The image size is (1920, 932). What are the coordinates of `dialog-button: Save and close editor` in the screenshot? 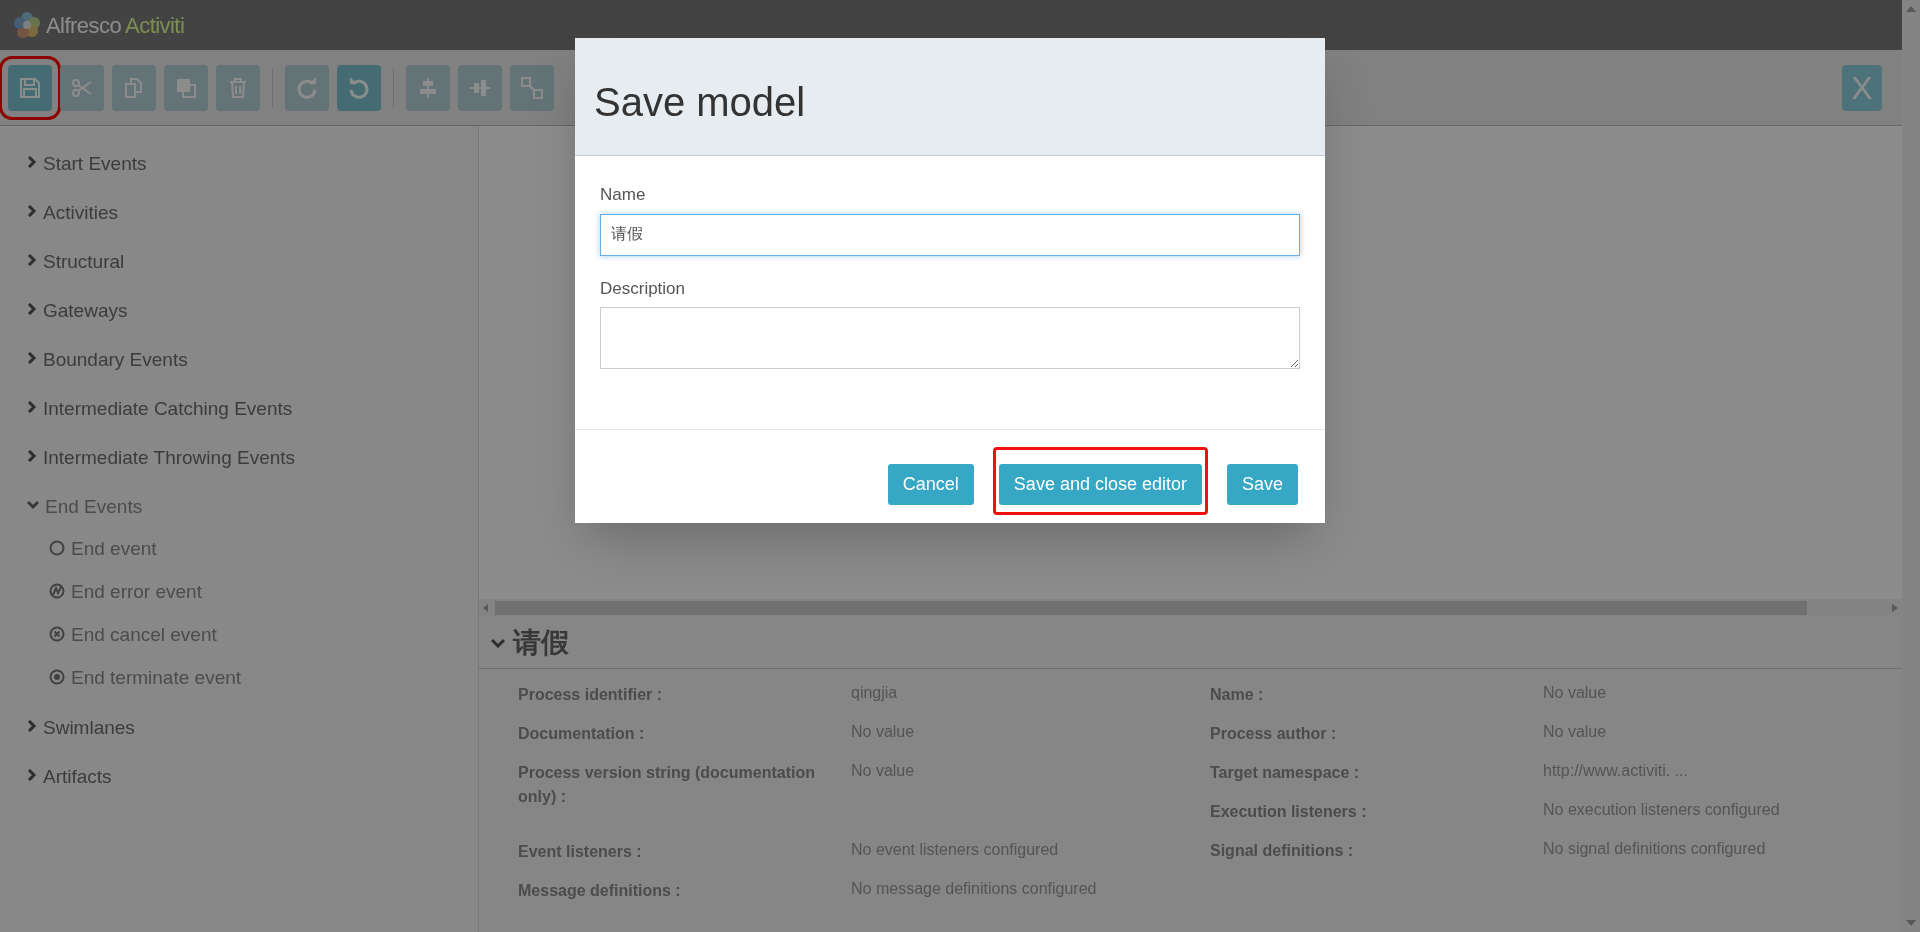 It's located at (1100, 484).